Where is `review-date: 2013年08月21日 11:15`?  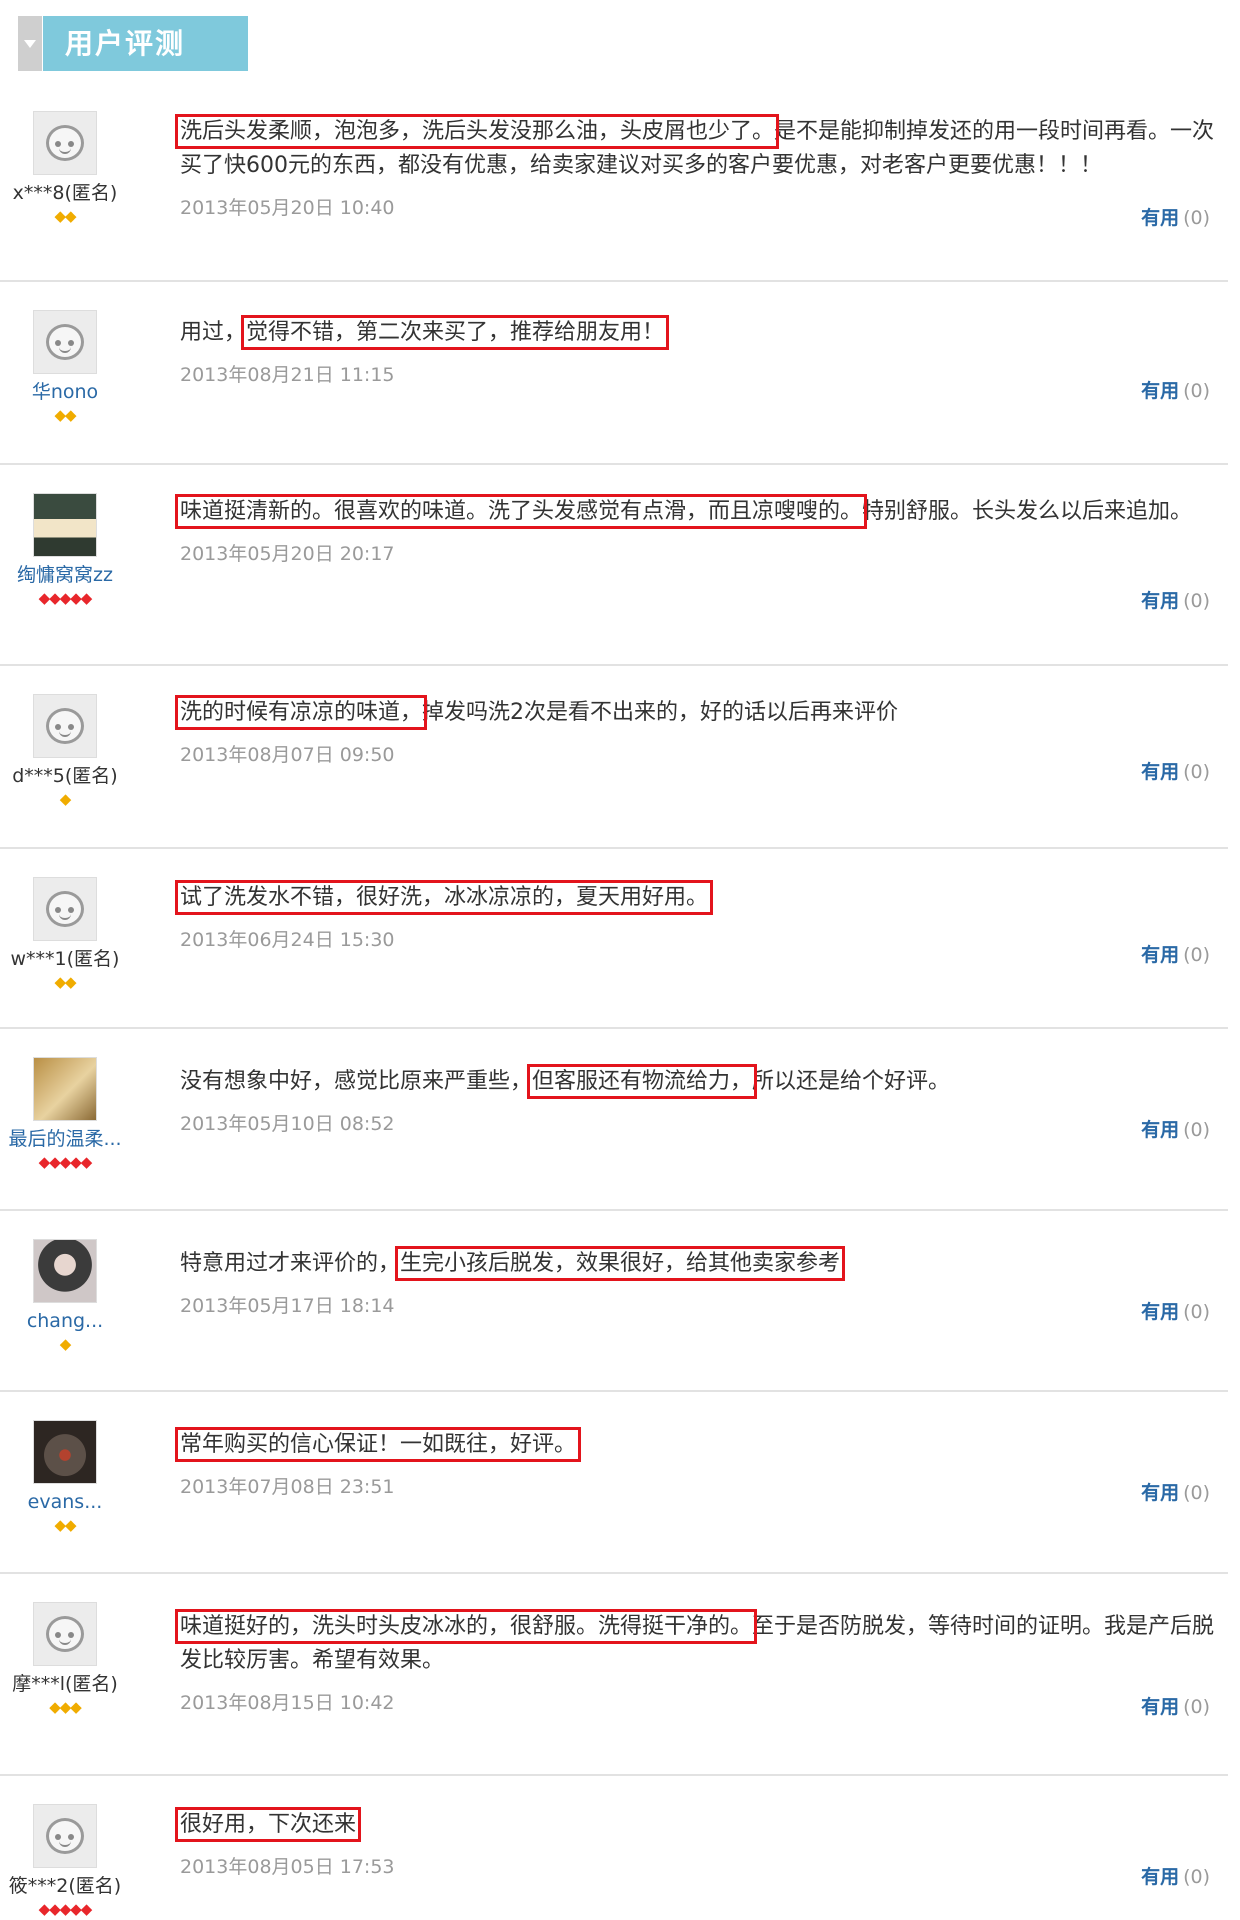
review-date: 2013年08月21日 11:15 is located at coordinates (287, 375).